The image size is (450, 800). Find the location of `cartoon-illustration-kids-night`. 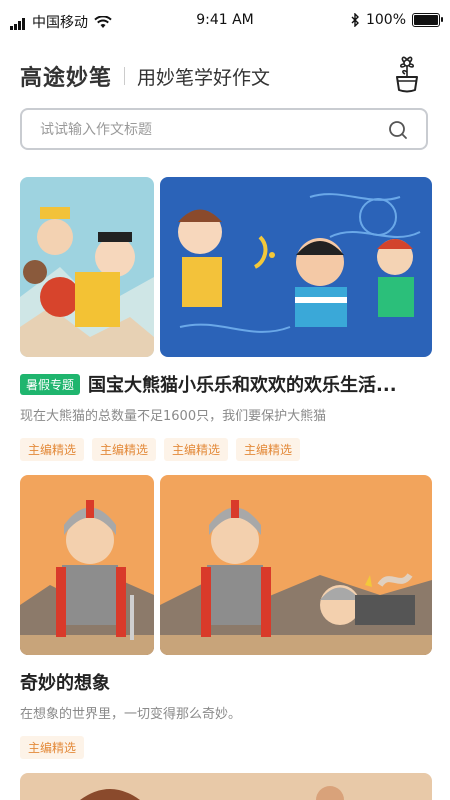

cartoon-illustration-kids-night is located at coordinates (296, 267).